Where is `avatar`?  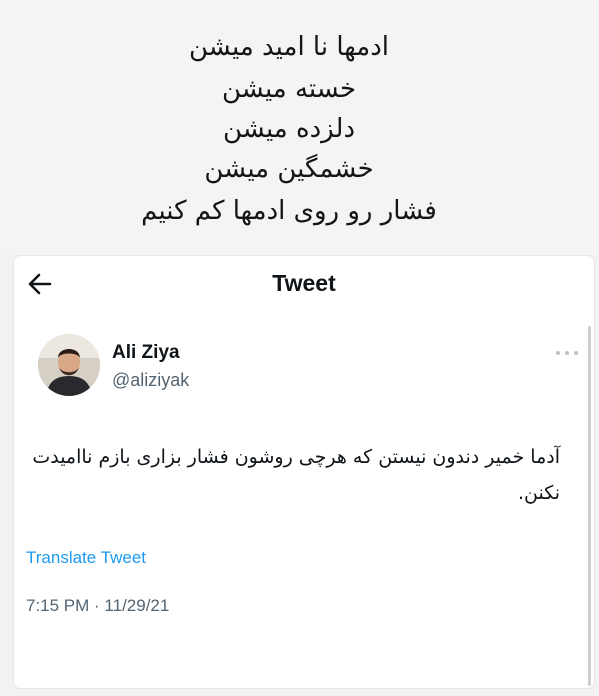
avatar is located at coordinates (69, 365).